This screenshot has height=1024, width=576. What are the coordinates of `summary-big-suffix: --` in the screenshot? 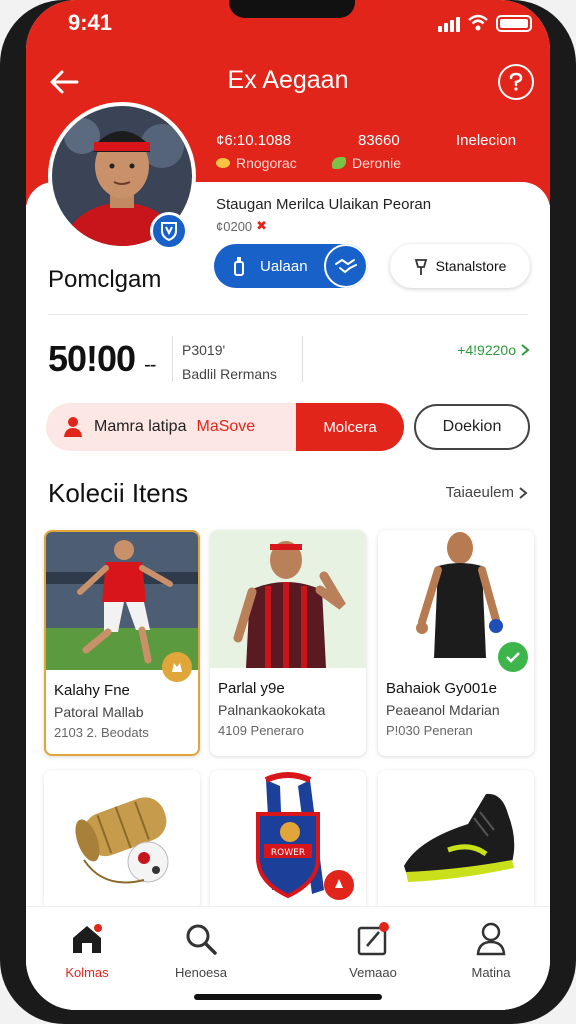 It's located at (150, 365).